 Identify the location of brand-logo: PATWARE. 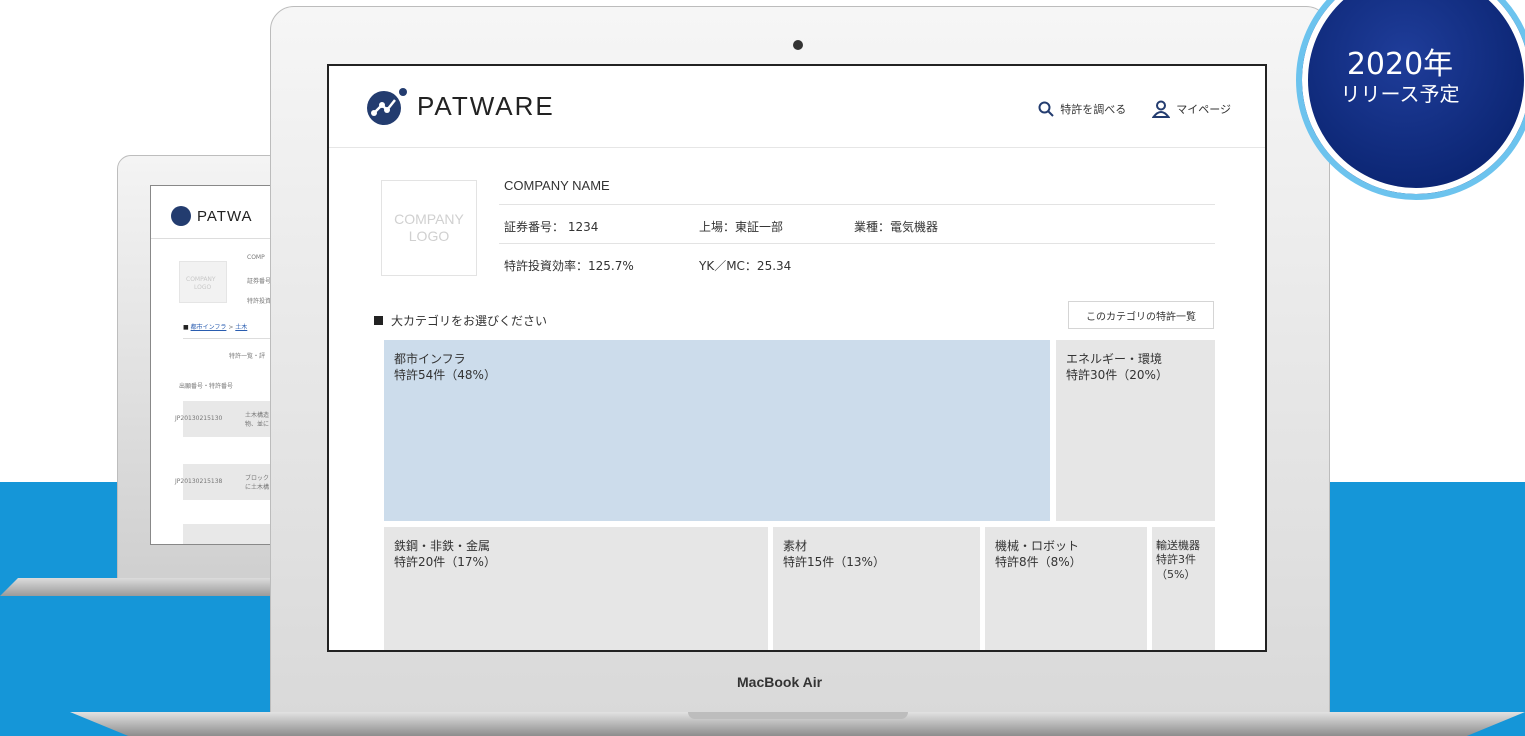
(460, 106).